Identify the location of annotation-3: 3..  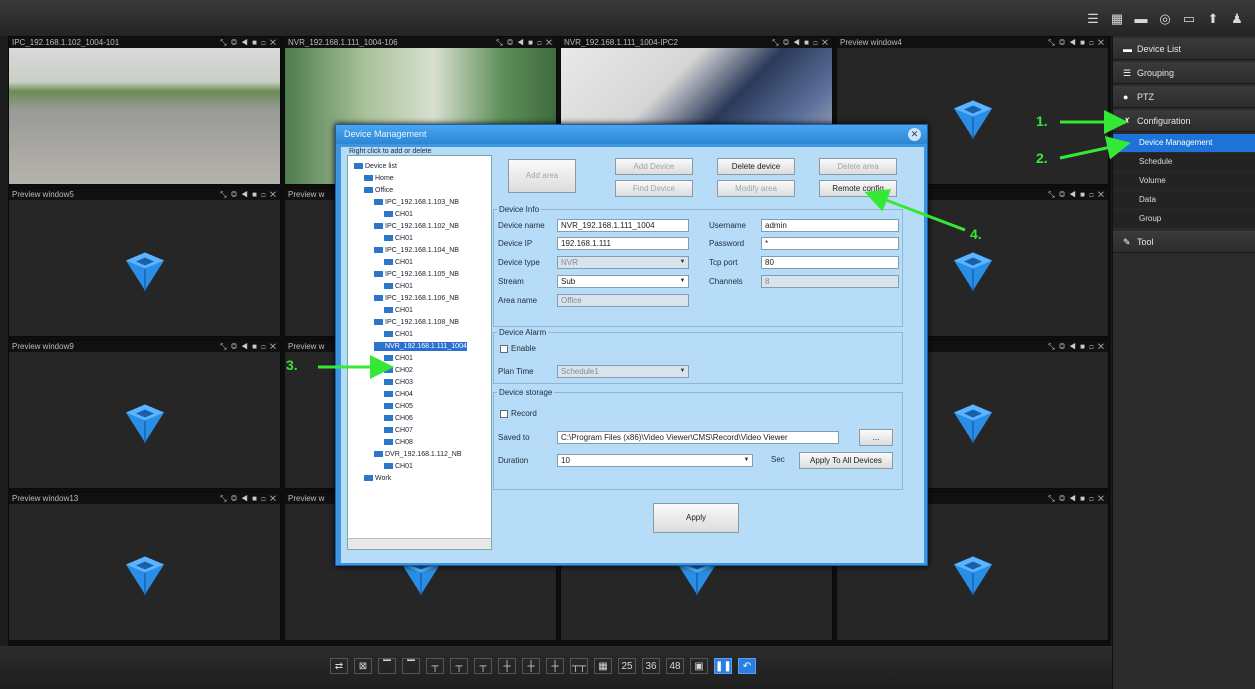
(292, 365).